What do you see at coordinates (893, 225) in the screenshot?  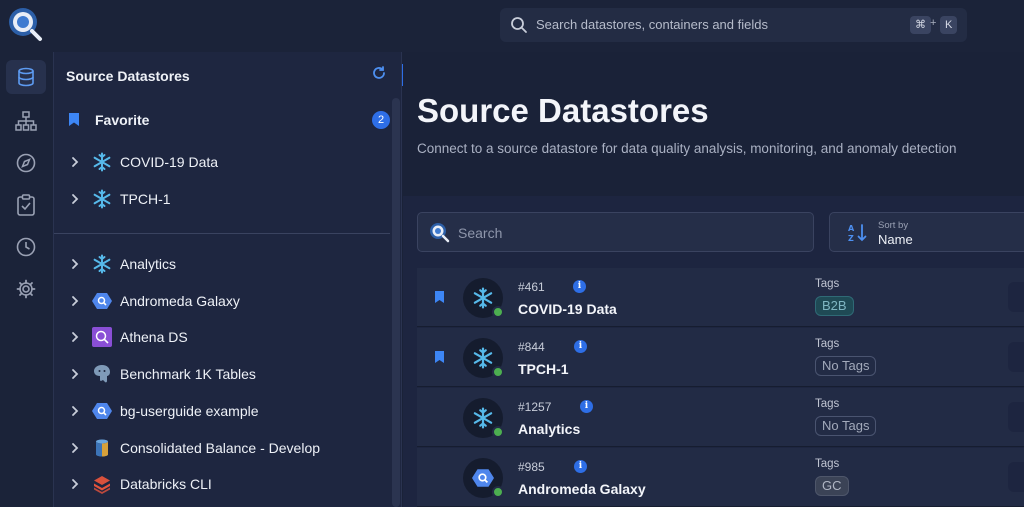 I see `sort-caption: Sort by` at bounding box center [893, 225].